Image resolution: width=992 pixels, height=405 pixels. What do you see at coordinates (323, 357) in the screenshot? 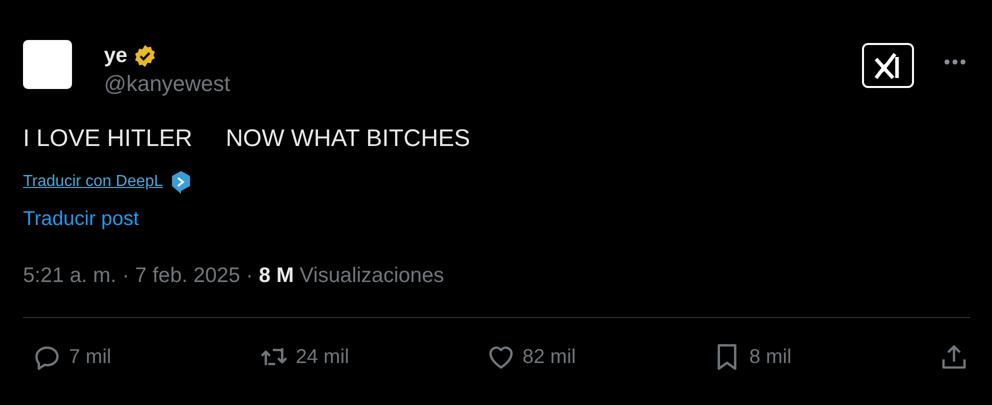
I see `repost-count: 24 mil` at bounding box center [323, 357].